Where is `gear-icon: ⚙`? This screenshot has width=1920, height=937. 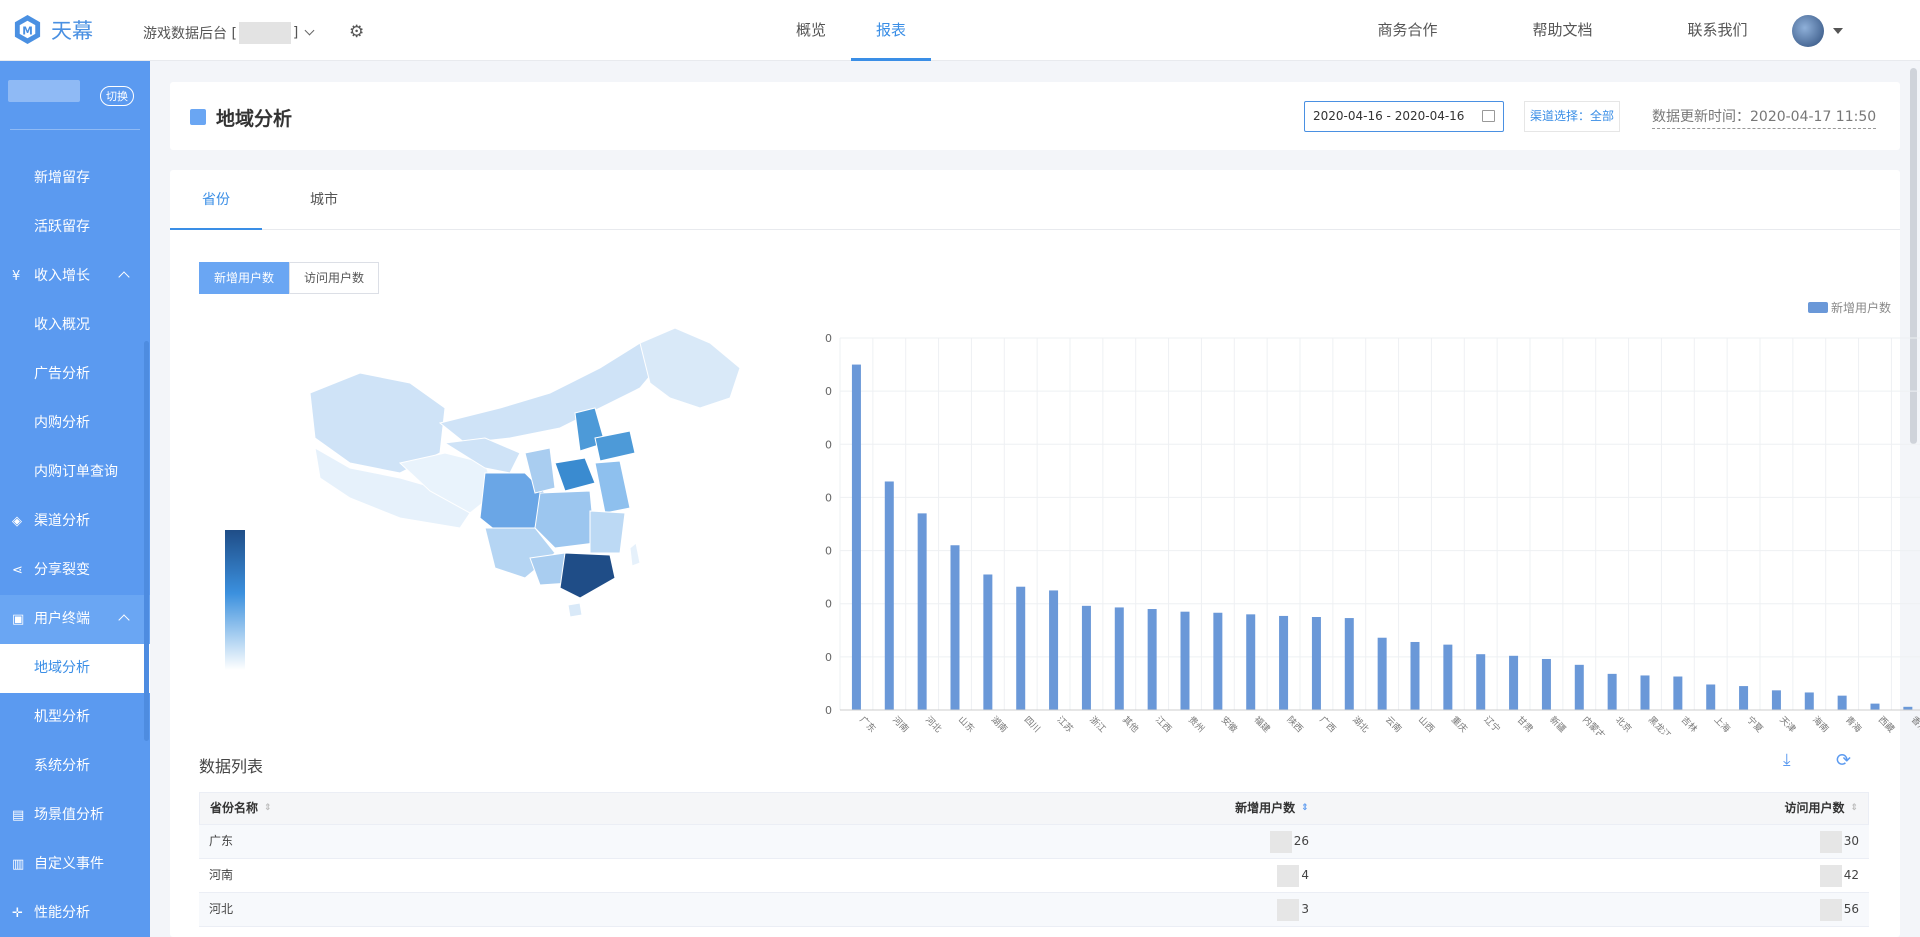 gear-icon: ⚙ is located at coordinates (356, 32).